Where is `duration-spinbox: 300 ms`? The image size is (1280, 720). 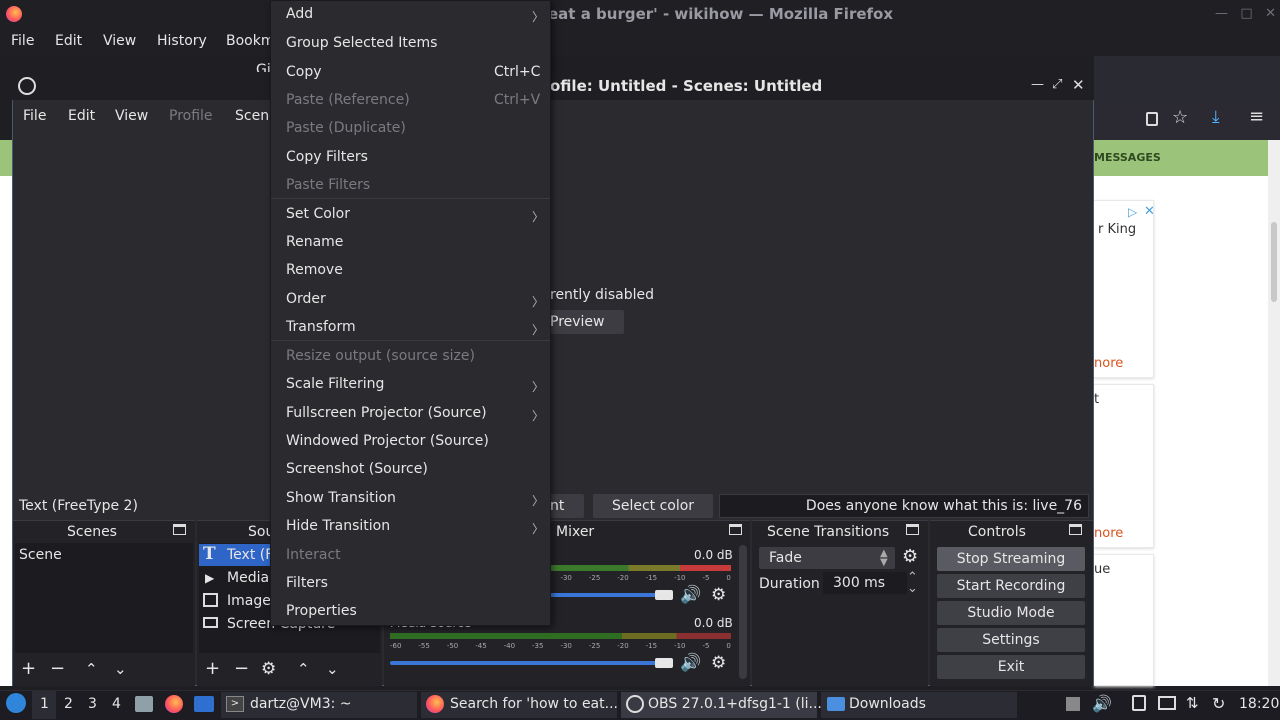
duration-spinbox: 300 ms is located at coordinates (865, 583).